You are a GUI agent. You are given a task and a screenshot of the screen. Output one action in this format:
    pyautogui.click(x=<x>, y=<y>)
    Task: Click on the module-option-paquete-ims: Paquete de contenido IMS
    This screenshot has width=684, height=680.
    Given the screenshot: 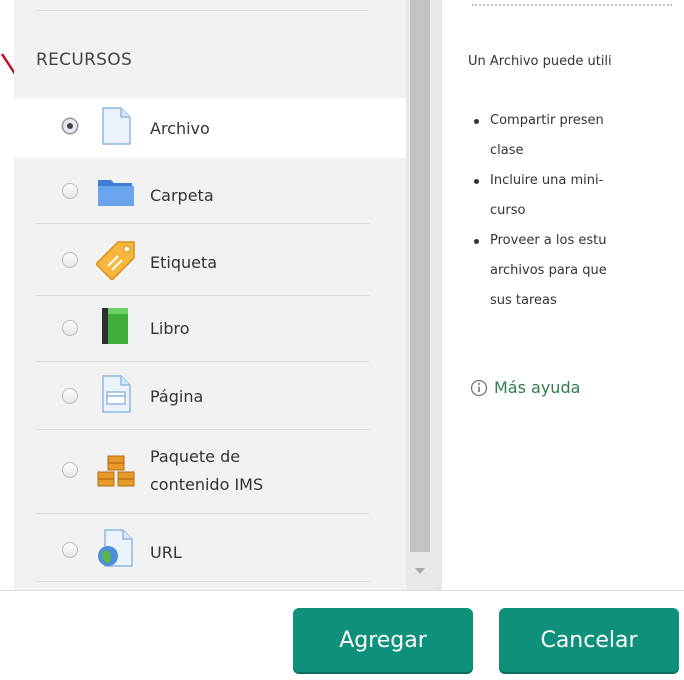 What is the action you would take?
    pyautogui.click(x=210, y=472)
    